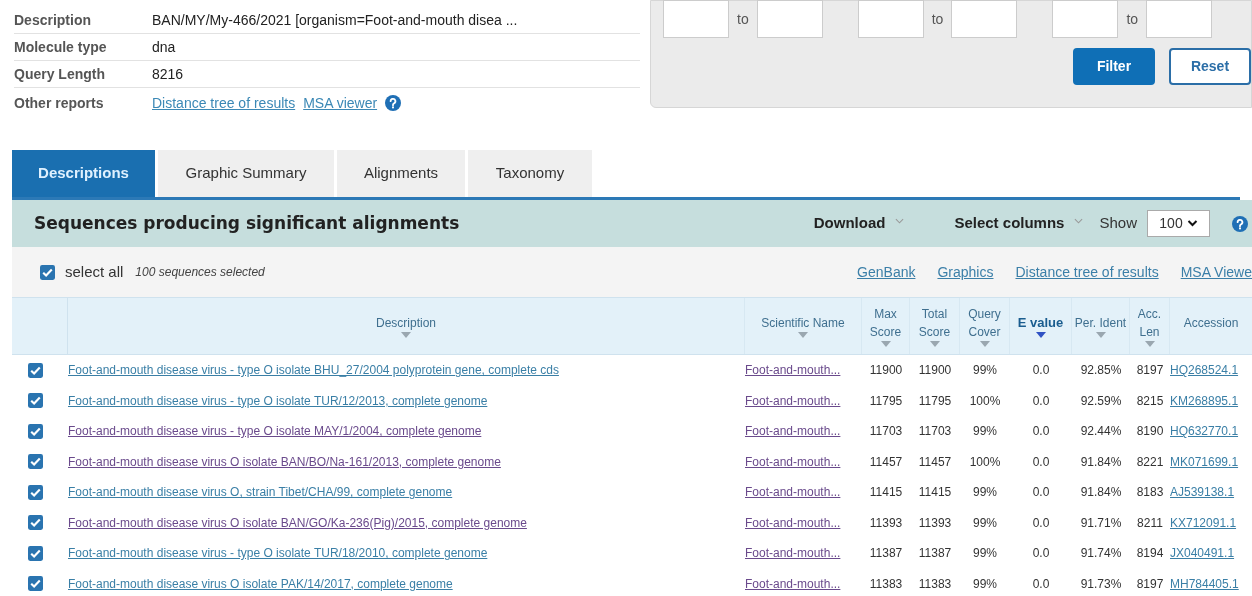  What do you see at coordinates (297, 522) in the screenshot?
I see `result-description-link: Foot-and-mouth disease virus O isolate BAN/GO/Ka-236(Pig)/2015, complete genome` at bounding box center [297, 522].